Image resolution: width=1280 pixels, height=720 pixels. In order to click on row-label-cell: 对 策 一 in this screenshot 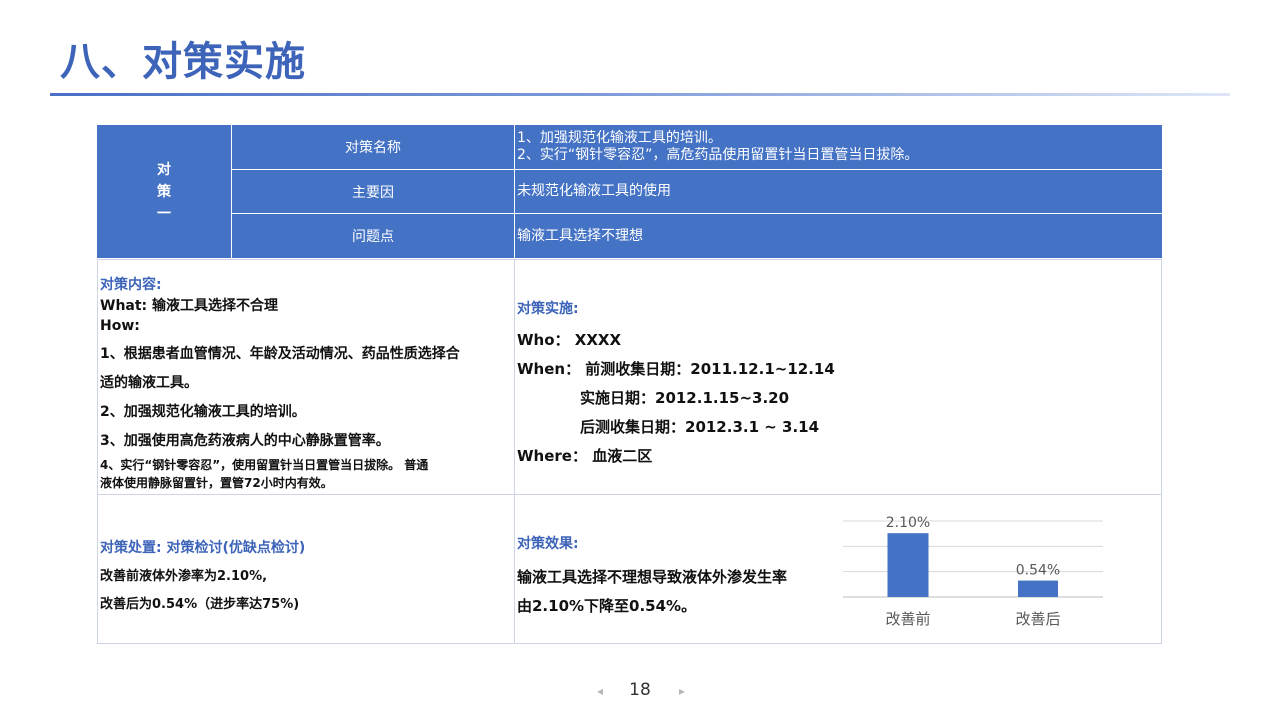, I will do `click(164, 192)`.